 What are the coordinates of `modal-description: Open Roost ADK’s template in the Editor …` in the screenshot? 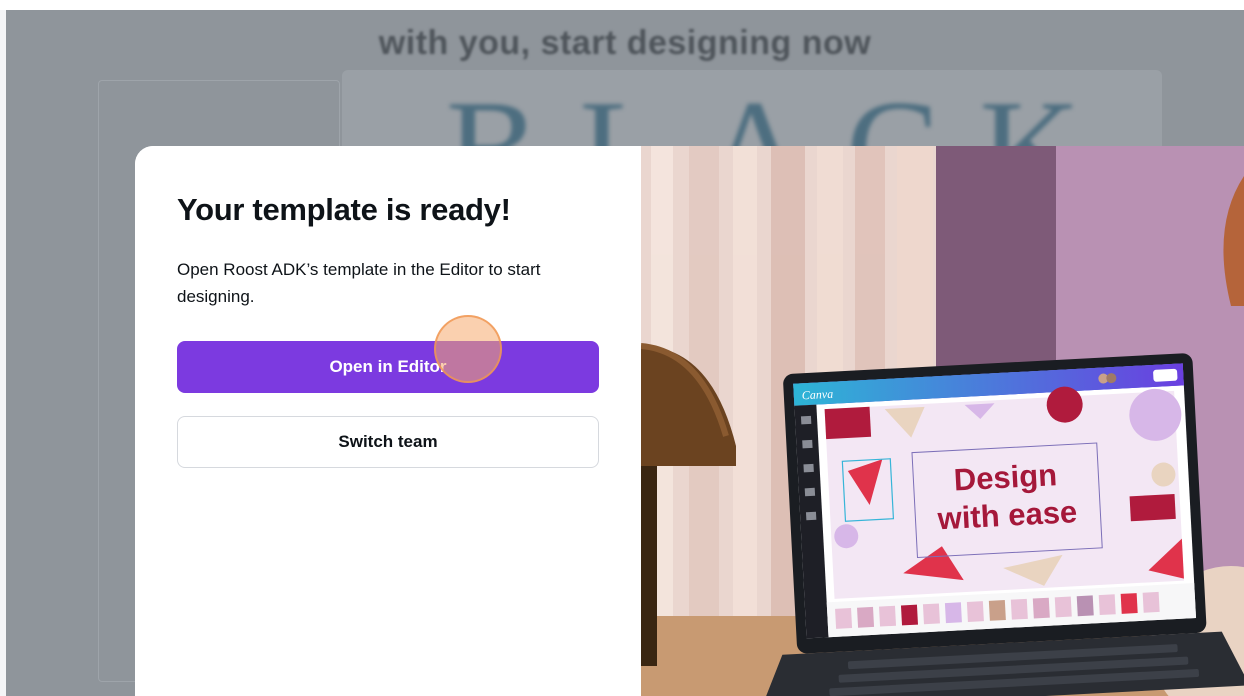 It's located at (359, 283).